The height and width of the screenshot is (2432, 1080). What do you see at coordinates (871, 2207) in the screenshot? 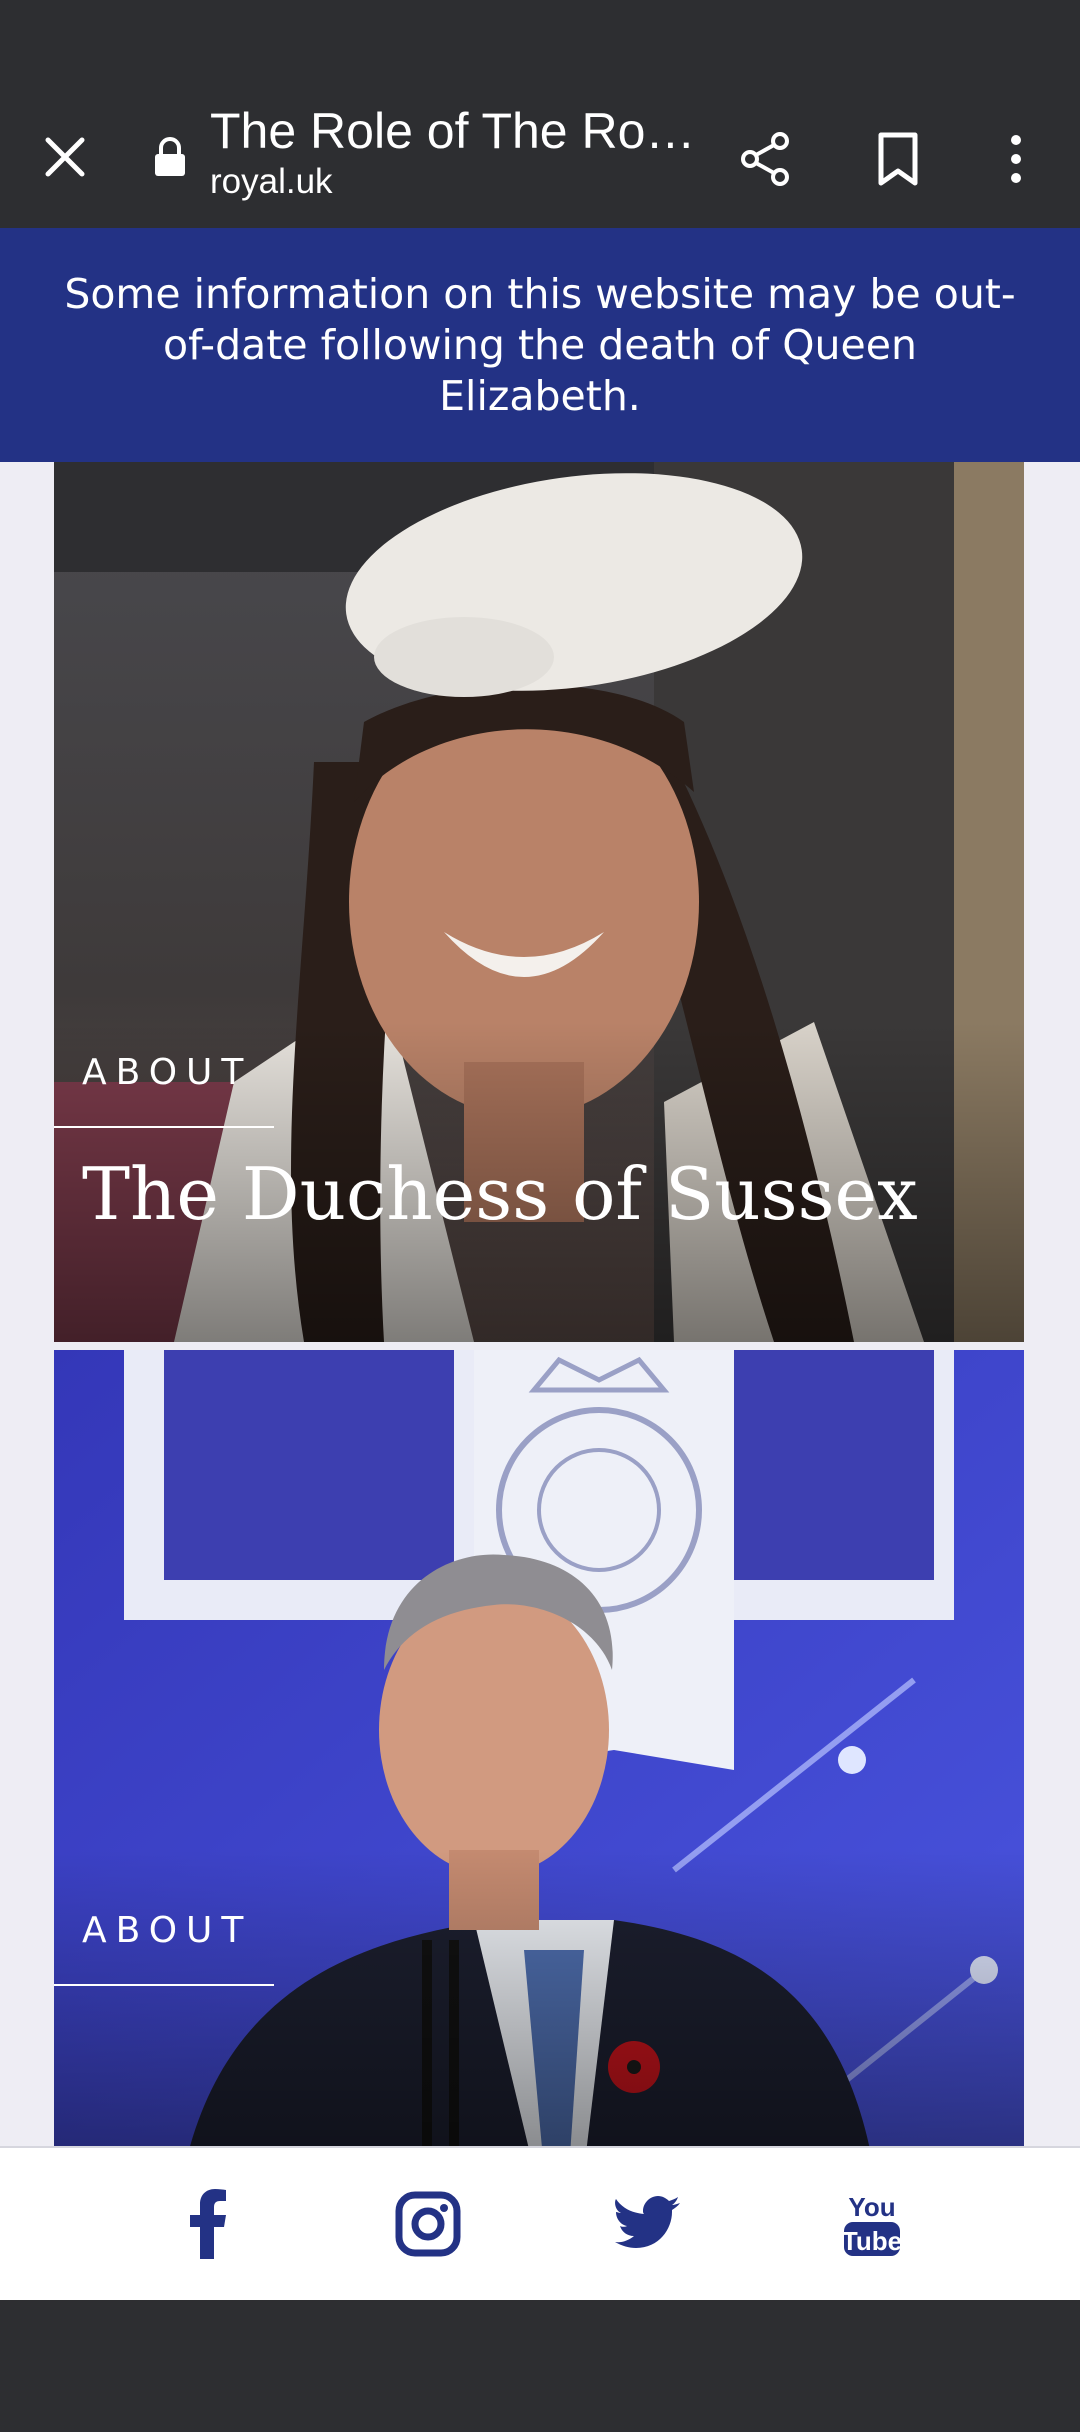
I see `youtube-label-you: You` at bounding box center [871, 2207].